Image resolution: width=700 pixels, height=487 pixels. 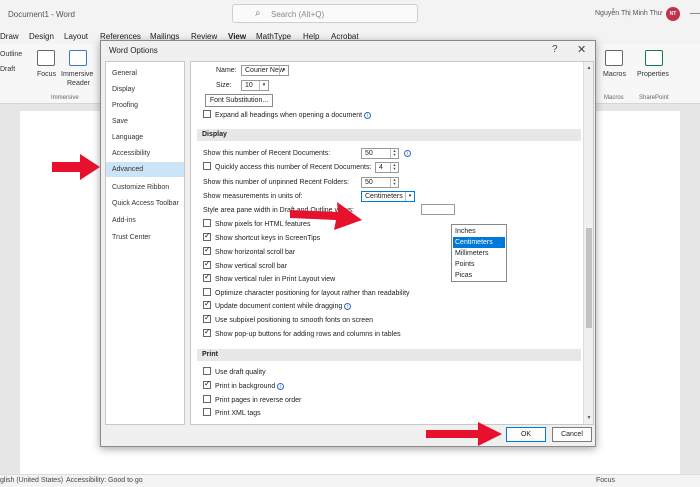 I want to click on unpinned-folders-value: 50, so click(x=369, y=182).